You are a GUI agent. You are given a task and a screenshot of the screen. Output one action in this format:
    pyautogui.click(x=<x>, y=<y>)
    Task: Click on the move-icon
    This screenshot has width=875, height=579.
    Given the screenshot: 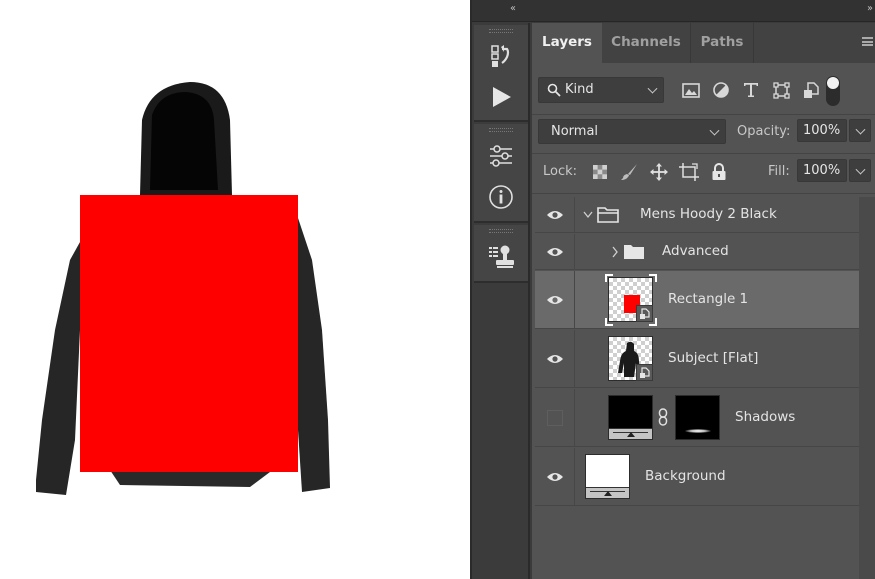 What is the action you would take?
    pyautogui.click(x=659, y=172)
    